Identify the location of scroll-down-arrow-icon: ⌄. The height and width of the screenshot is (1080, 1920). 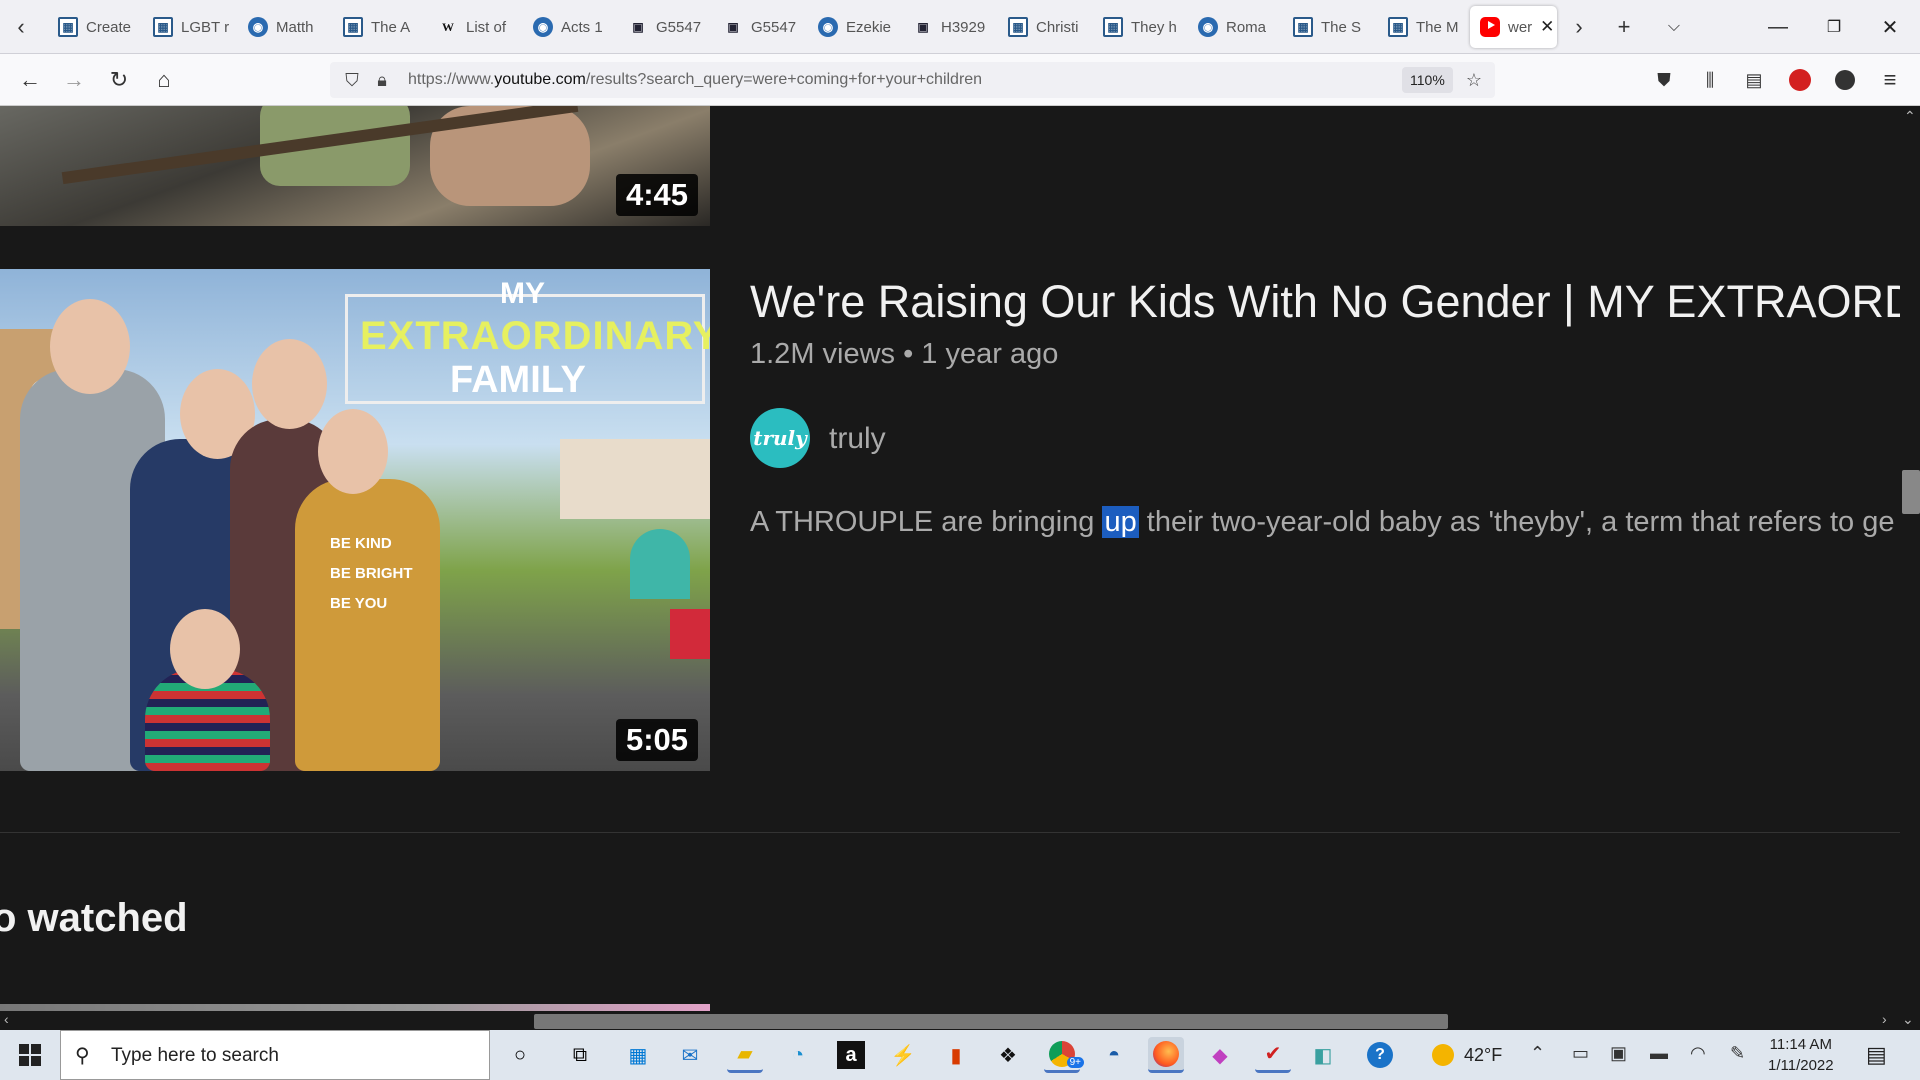
(1908, 1019).